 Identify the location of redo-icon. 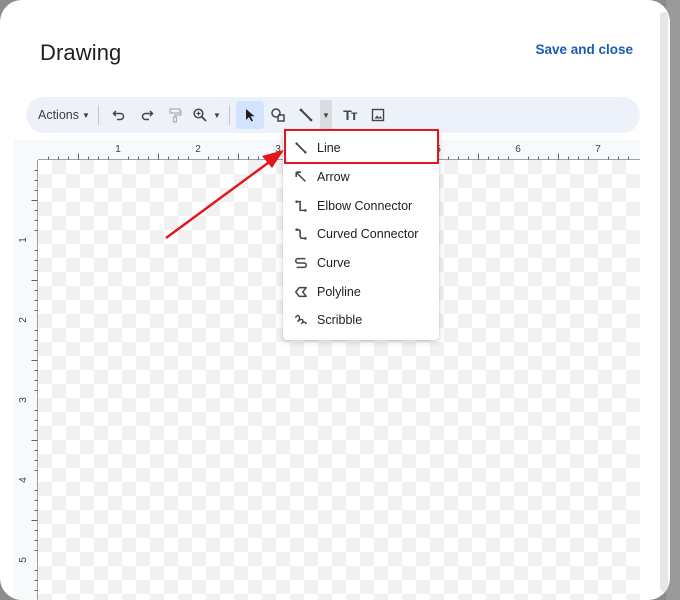
(147, 115).